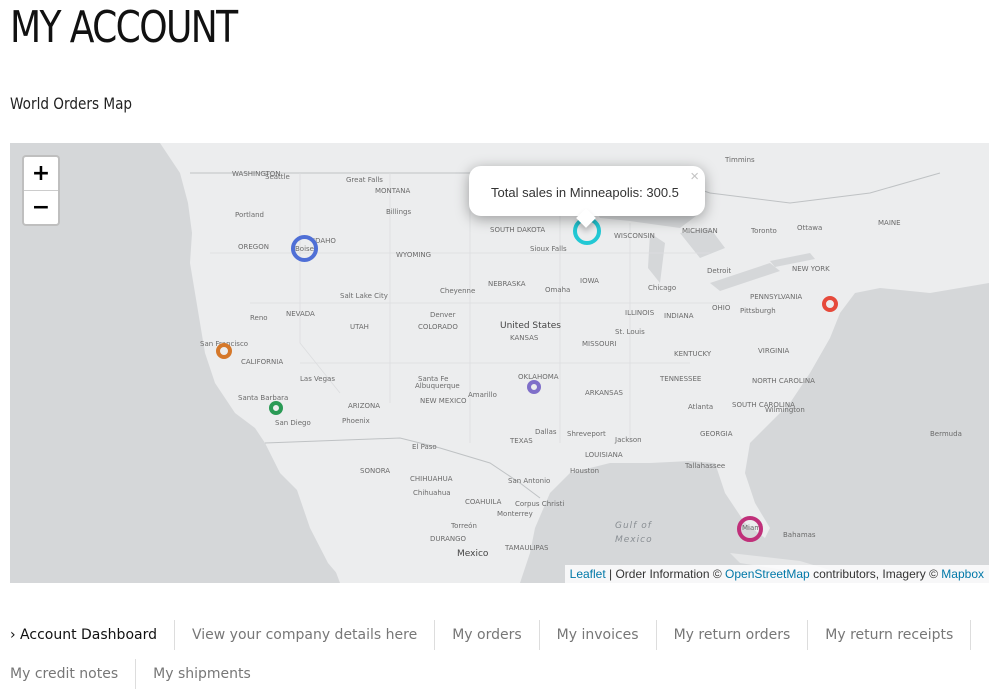  What do you see at coordinates (398, 212) in the screenshot?
I see `svg-text: Billings` at bounding box center [398, 212].